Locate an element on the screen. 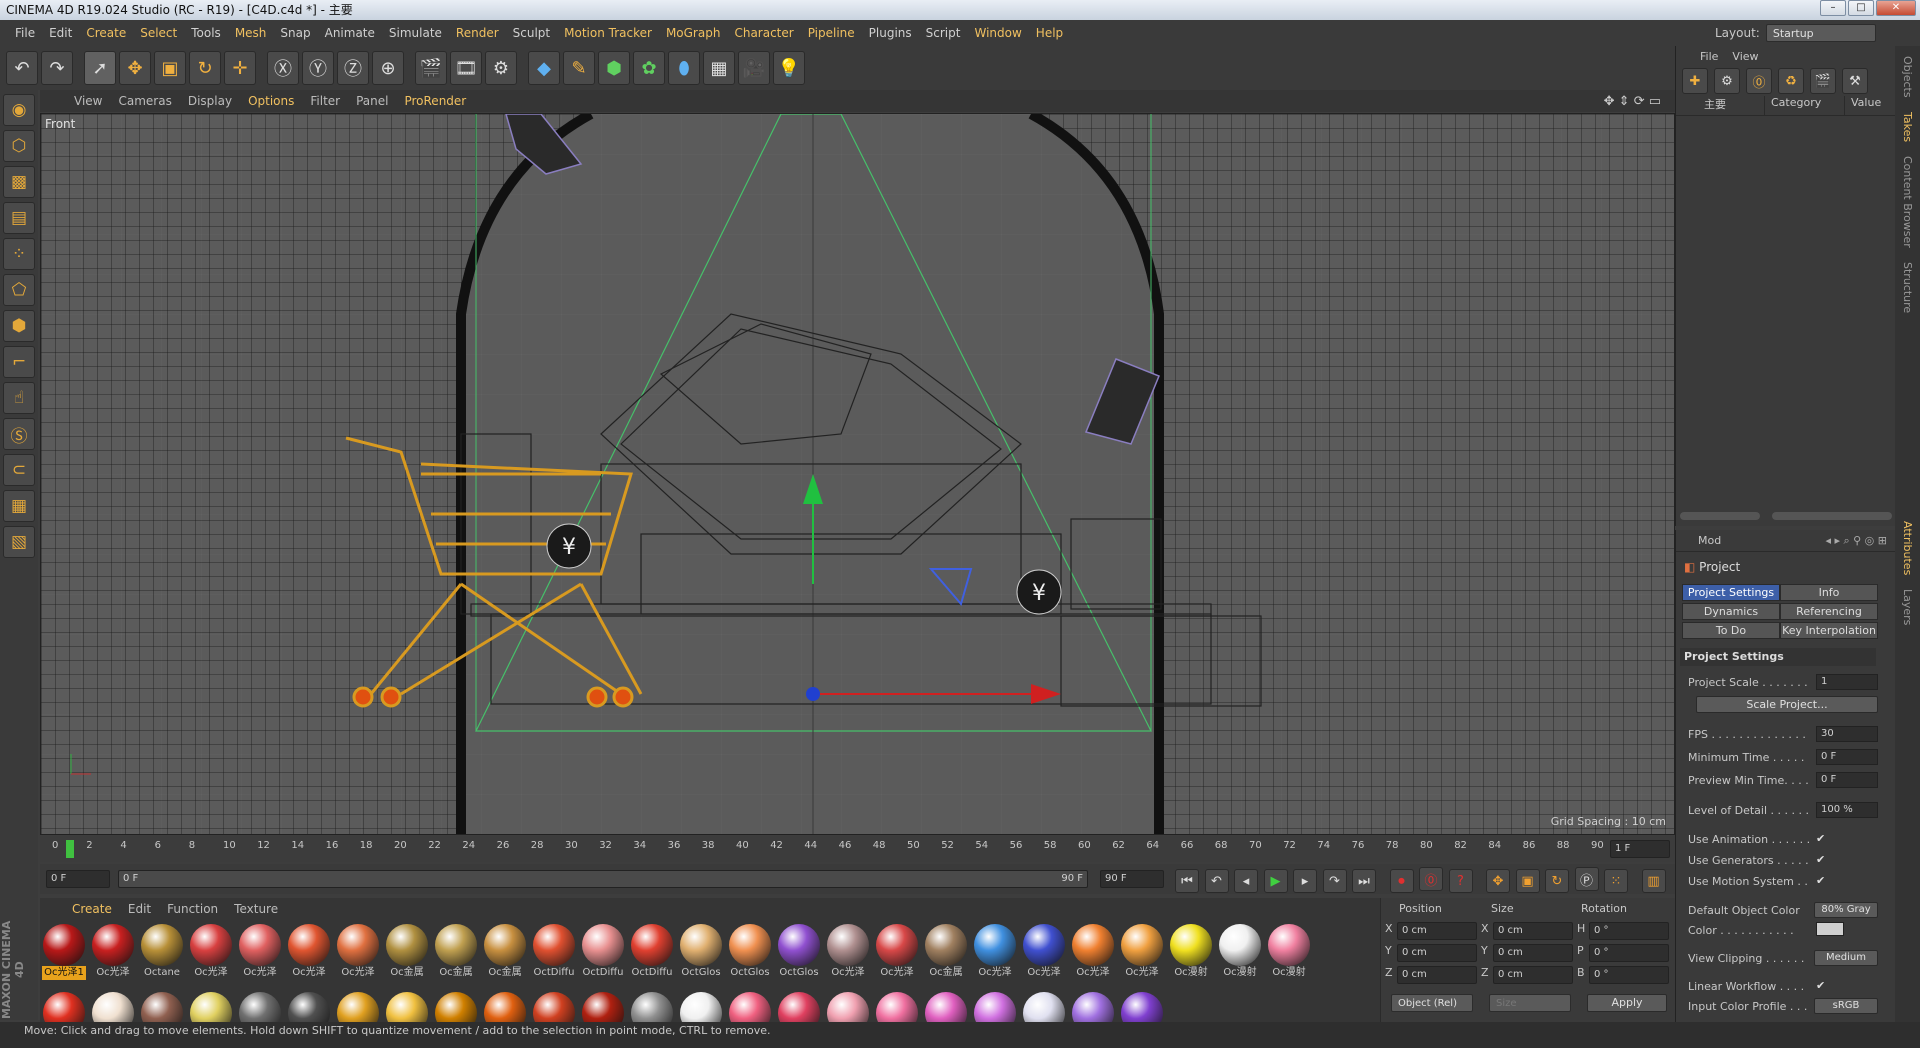  take-render-icon: 🎬 is located at coordinates (1823, 81).